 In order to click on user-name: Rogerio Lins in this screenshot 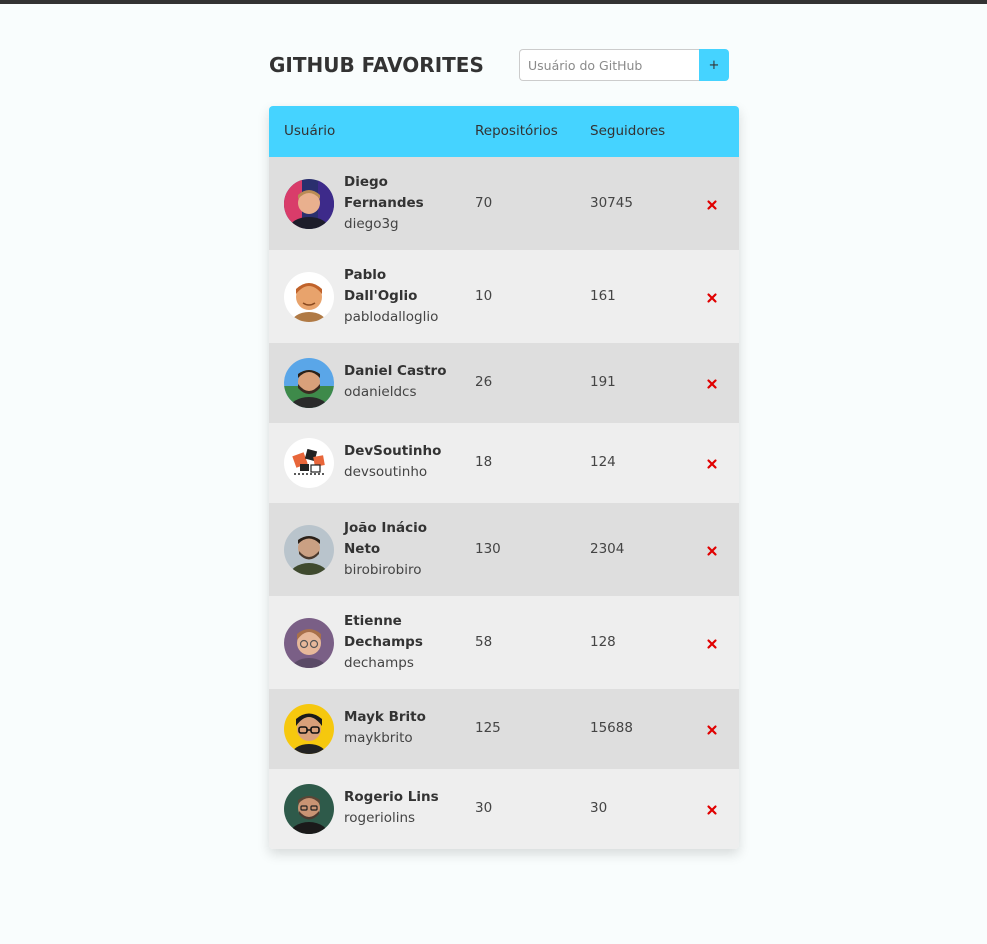, I will do `click(391, 797)`.